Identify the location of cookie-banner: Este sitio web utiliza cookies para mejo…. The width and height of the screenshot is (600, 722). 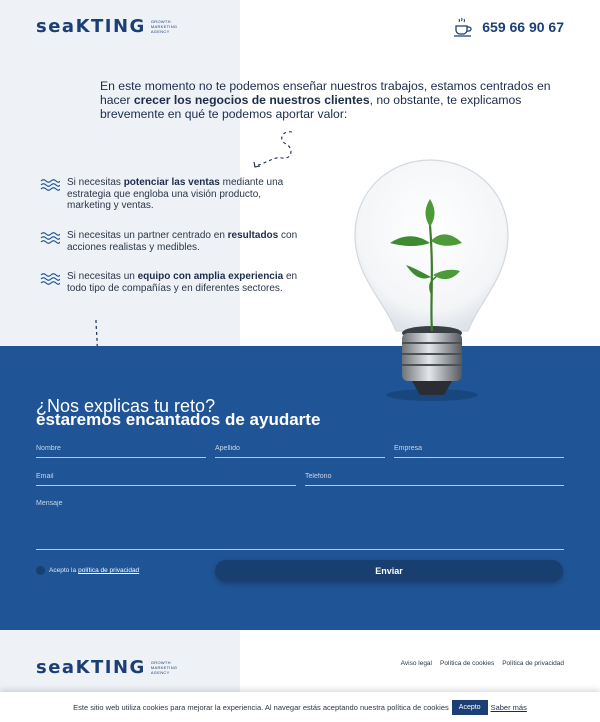
(300, 707).